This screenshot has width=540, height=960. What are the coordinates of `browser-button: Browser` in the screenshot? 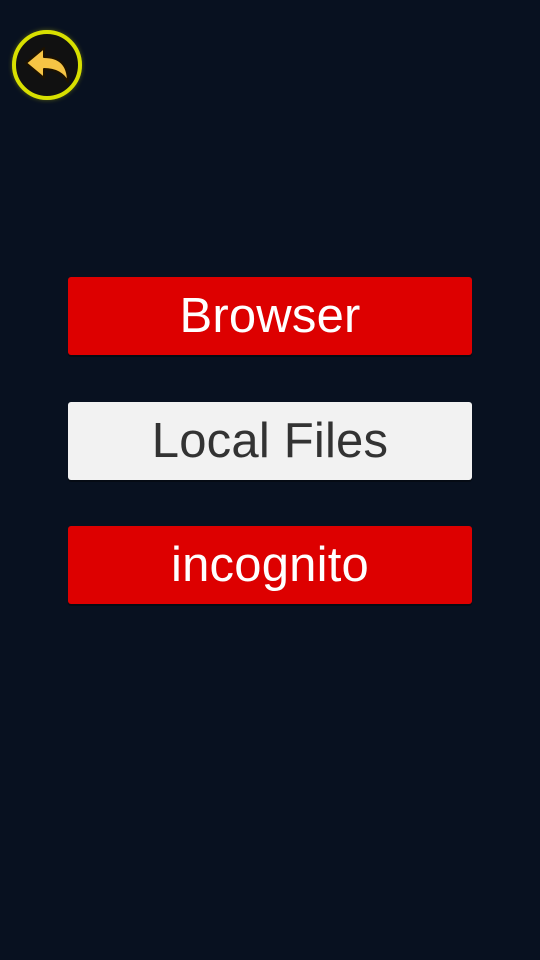 It's located at (270, 316).